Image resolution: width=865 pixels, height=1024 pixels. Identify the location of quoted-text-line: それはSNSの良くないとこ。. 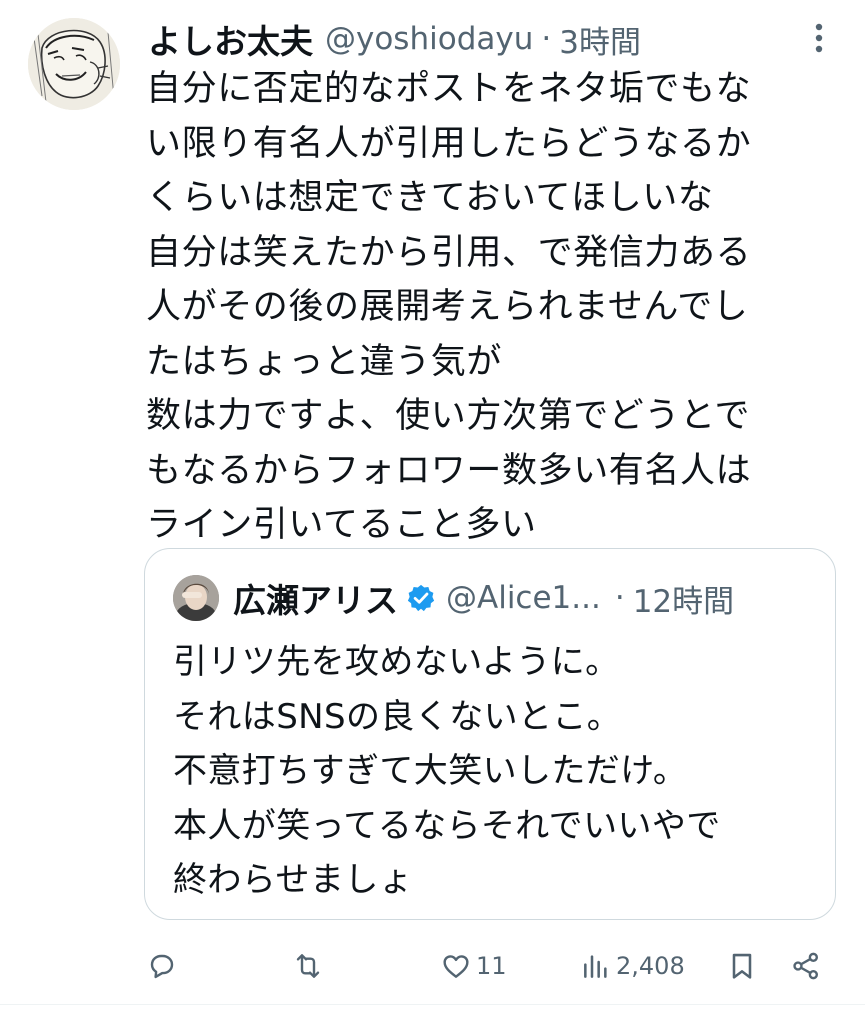
(397, 716).